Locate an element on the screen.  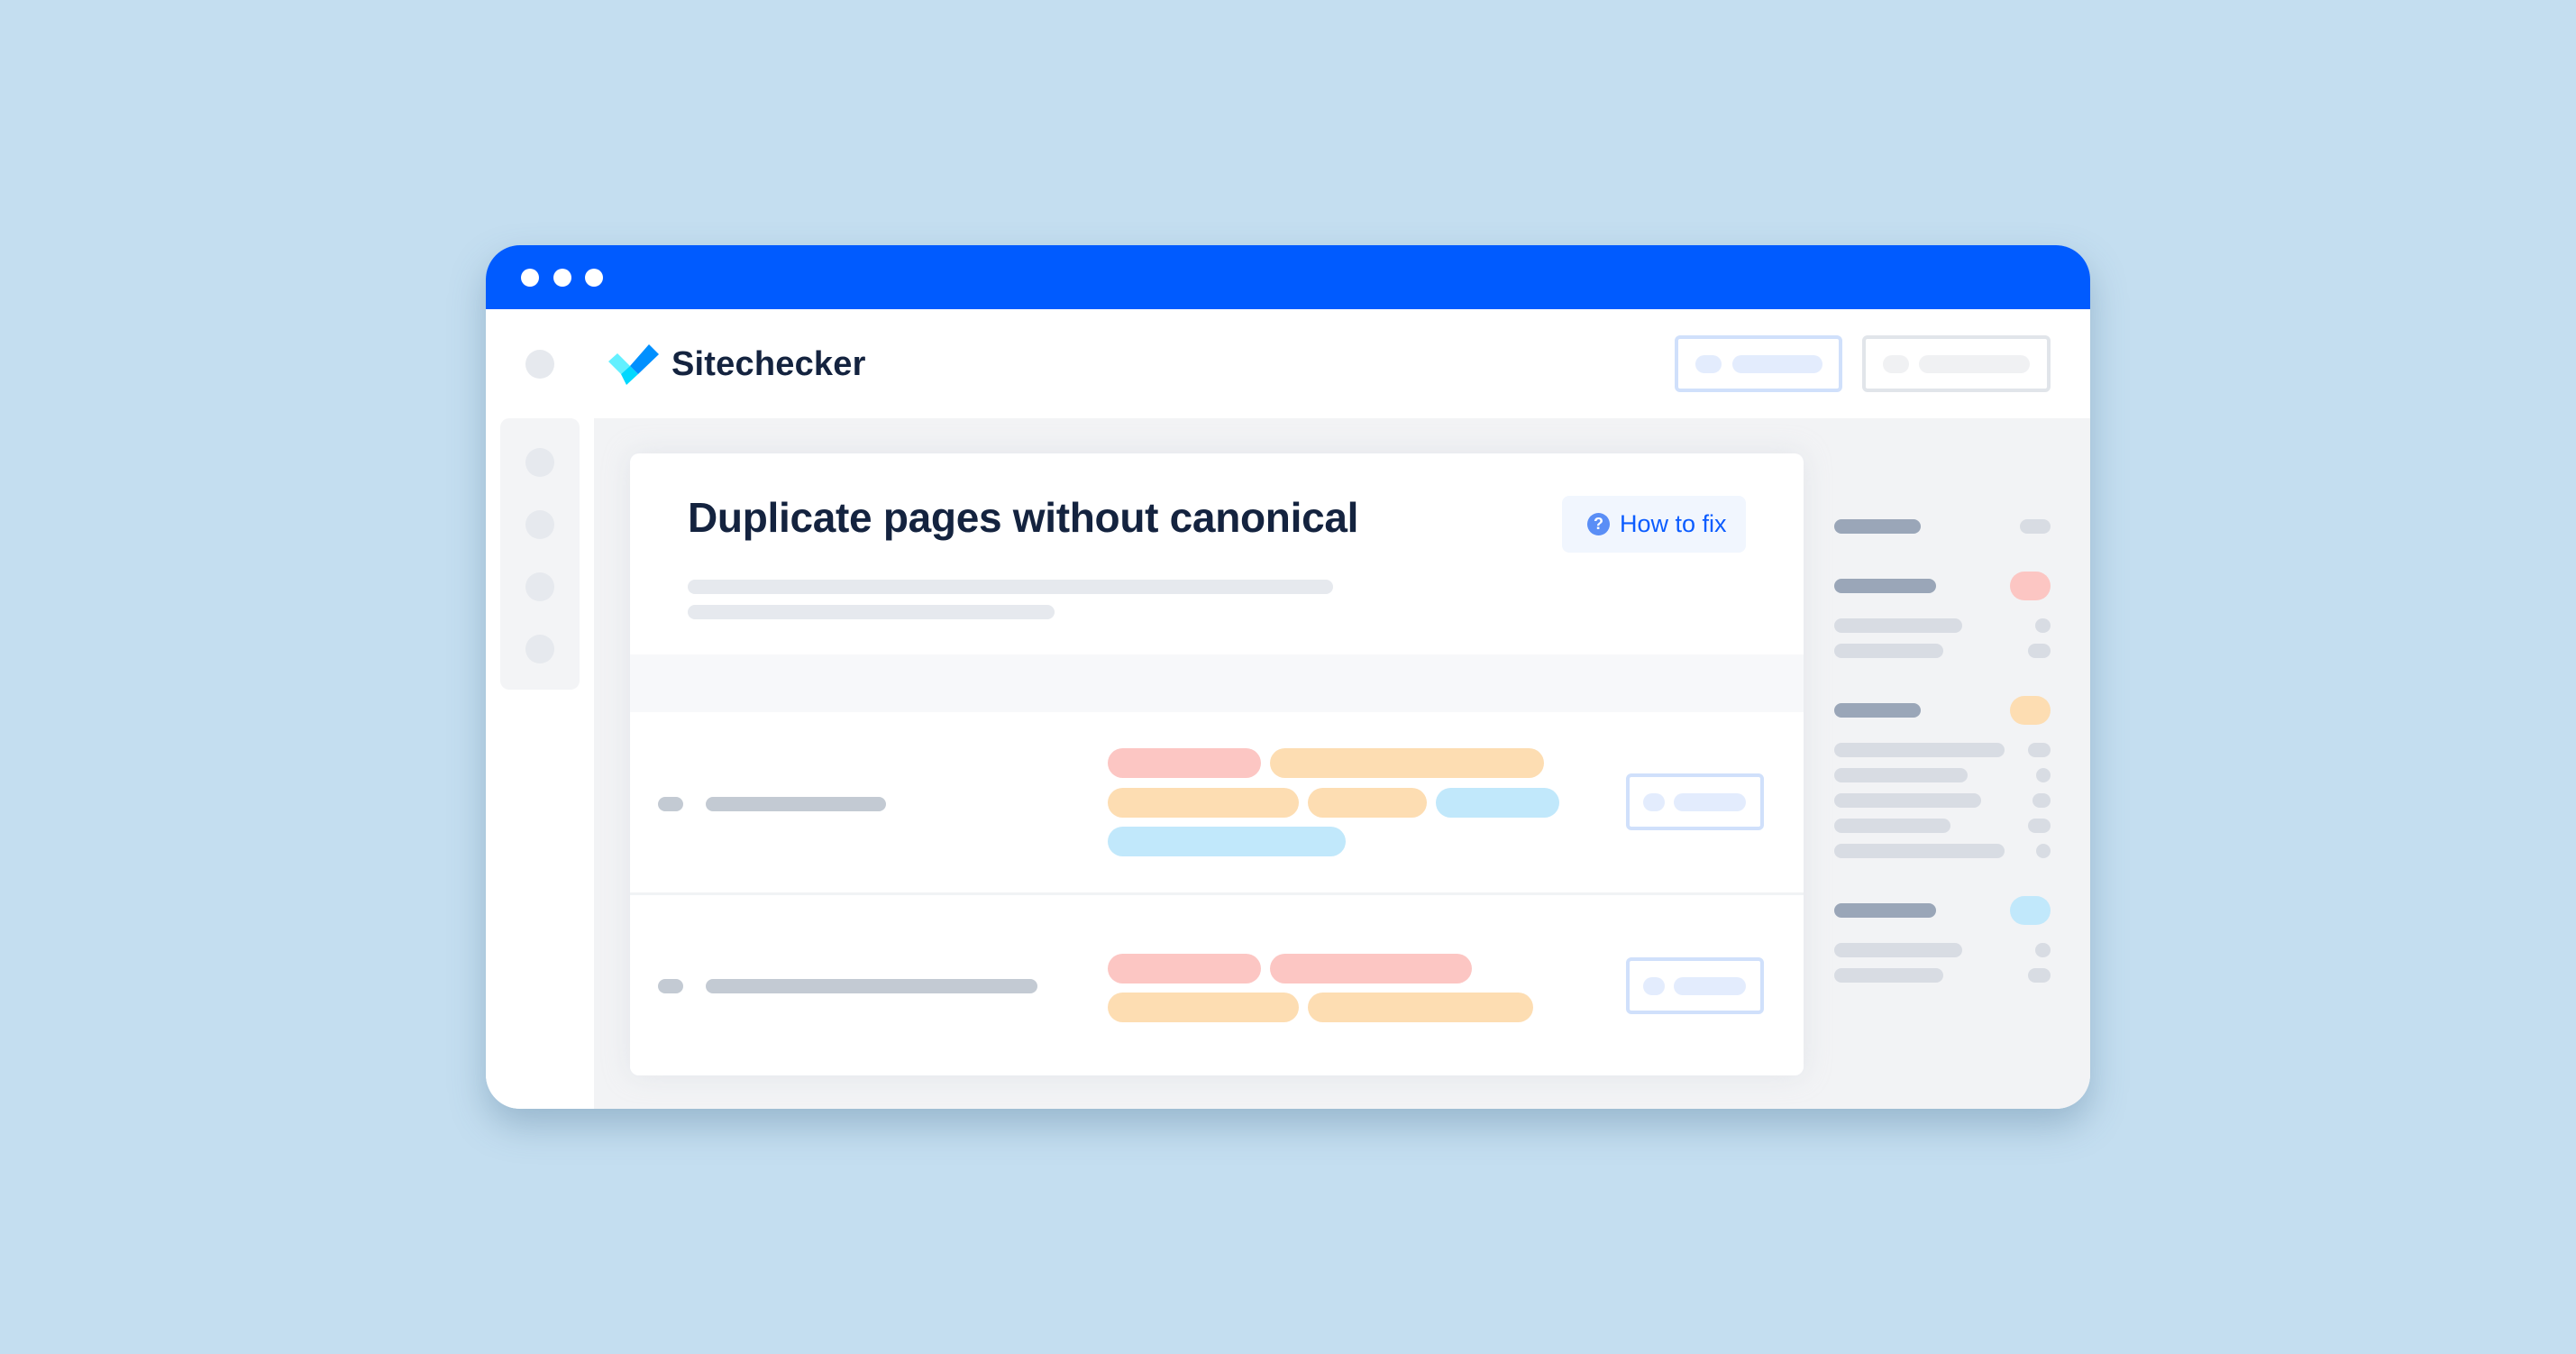
severity-badge-red is located at coordinates (2031, 586).